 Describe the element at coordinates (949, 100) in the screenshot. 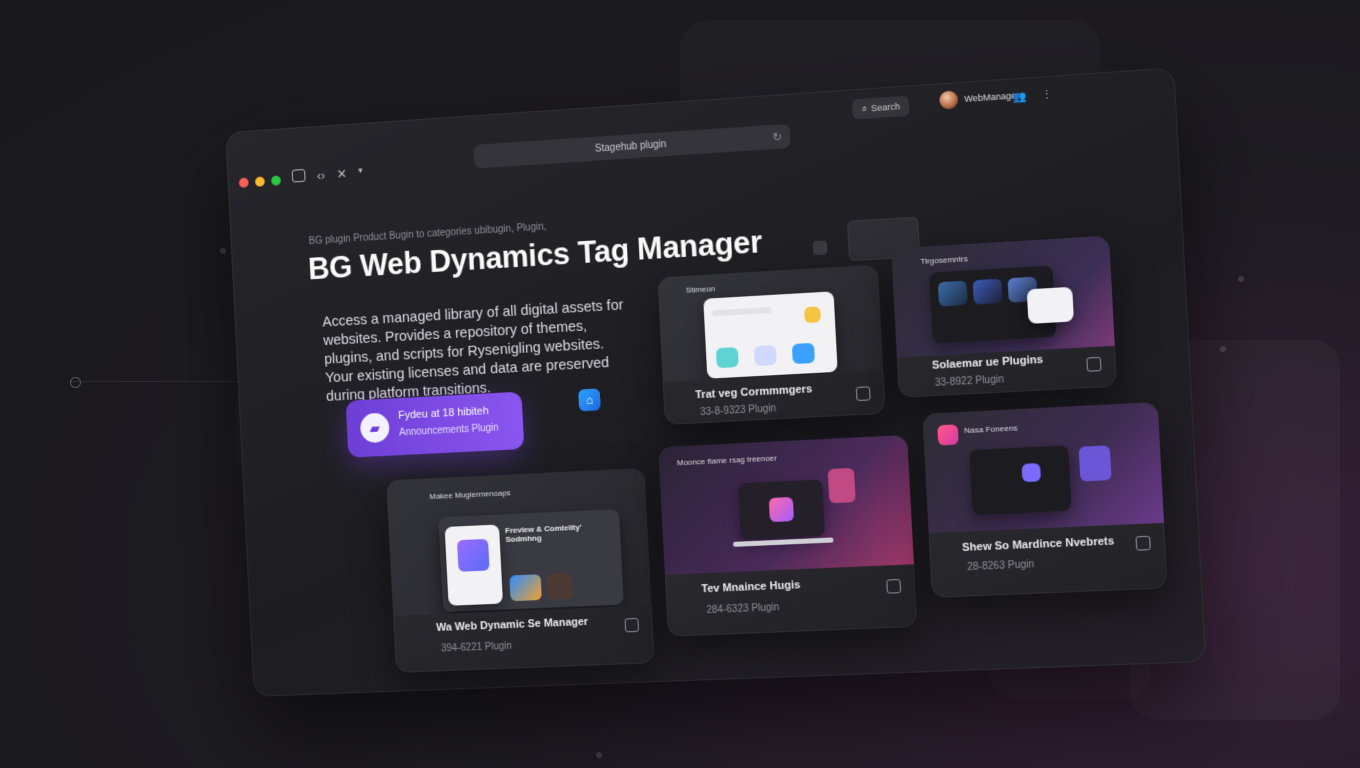

I see `avatar` at that location.